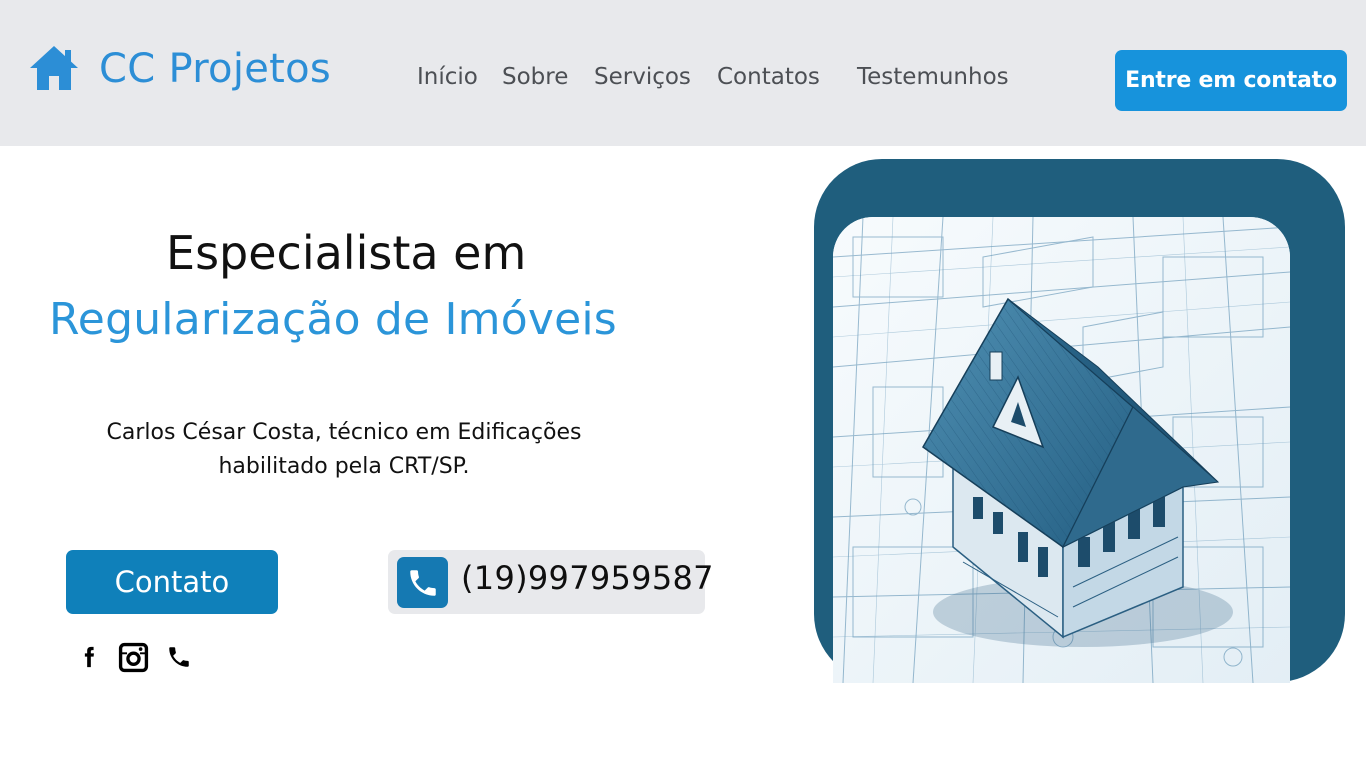 This screenshot has width=1366, height=761. I want to click on nav-servicos: Serviços, so click(642, 77).